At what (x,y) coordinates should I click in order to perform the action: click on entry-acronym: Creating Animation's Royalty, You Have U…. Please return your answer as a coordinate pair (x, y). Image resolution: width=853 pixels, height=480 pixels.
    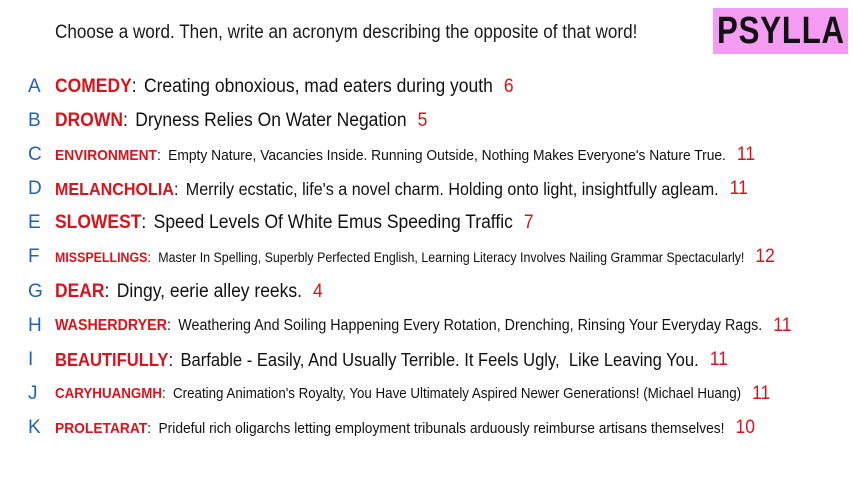
    Looking at the image, I should click on (457, 394).